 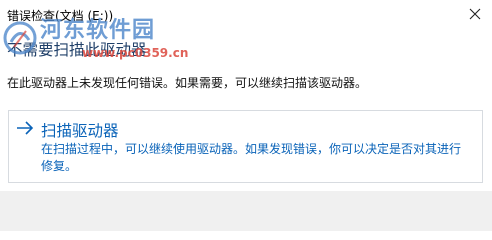 What do you see at coordinates (60, 16) in the screenshot?
I see `window-title: 错误检查(文档 (E:))` at bounding box center [60, 16].